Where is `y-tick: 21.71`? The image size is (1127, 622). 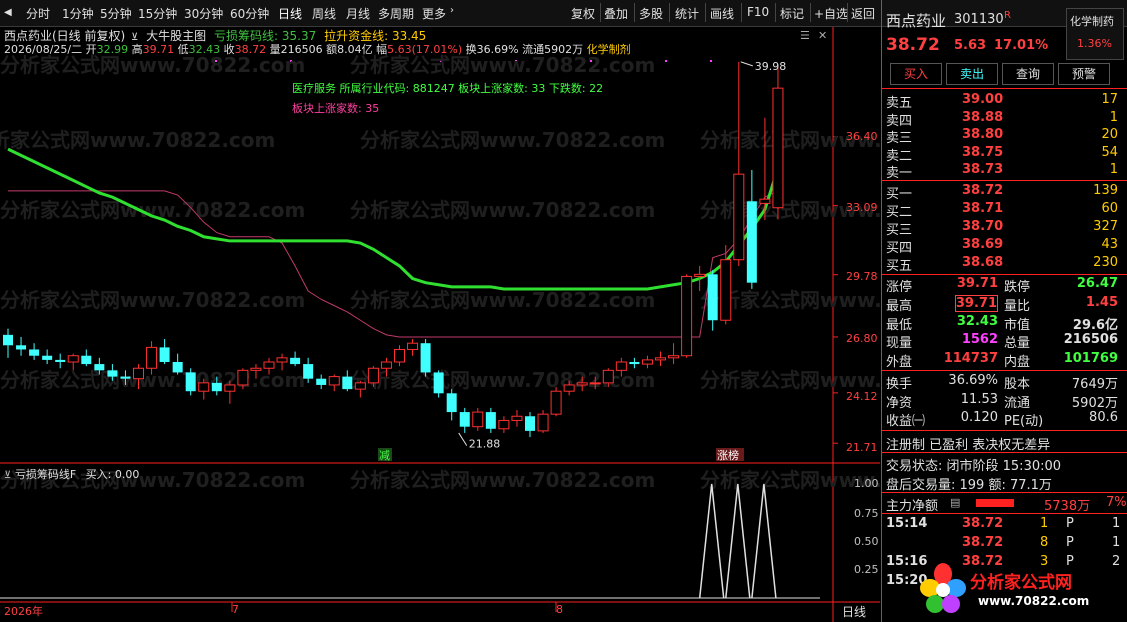
y-tick: 21.71 is located at coordinates (862, 447).